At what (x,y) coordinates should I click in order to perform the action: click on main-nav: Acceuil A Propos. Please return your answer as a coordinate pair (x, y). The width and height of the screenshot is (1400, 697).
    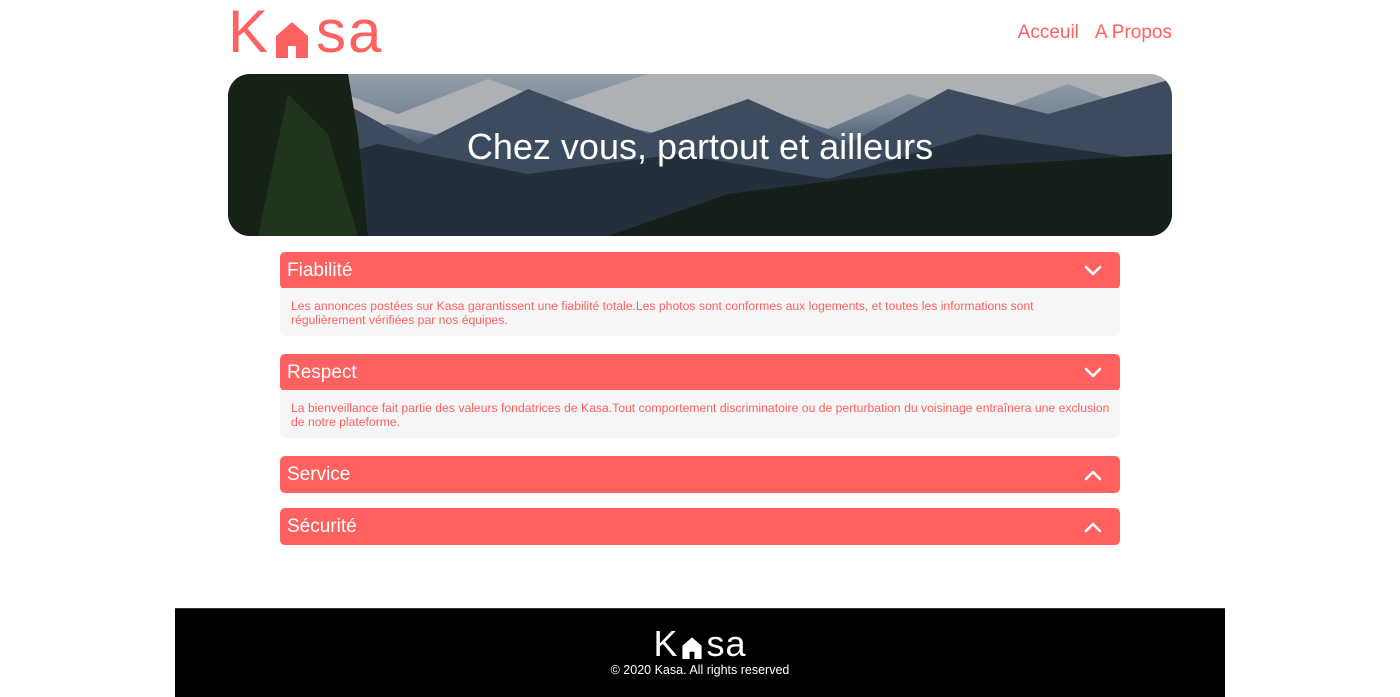
    Looking at the image, I should click on (1095, 33).